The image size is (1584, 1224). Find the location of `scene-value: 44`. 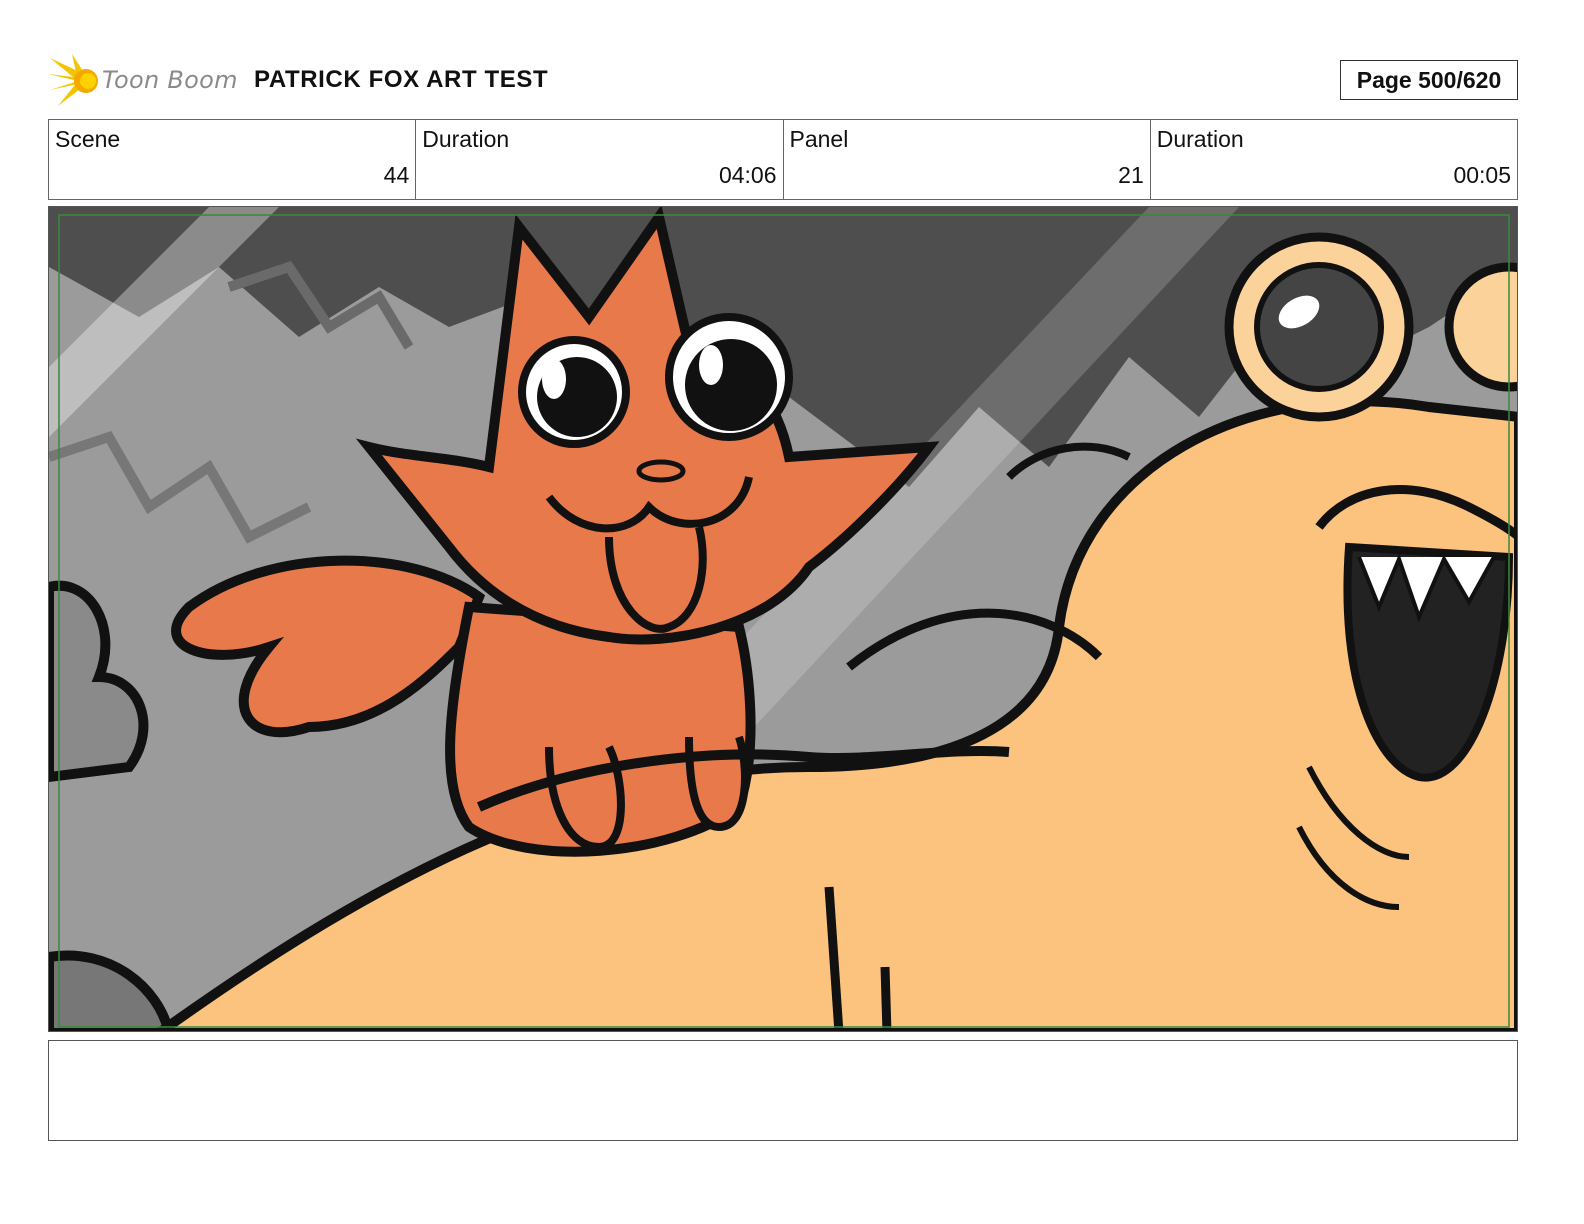

scene-value: 44 is located at coordinates (396, 175).